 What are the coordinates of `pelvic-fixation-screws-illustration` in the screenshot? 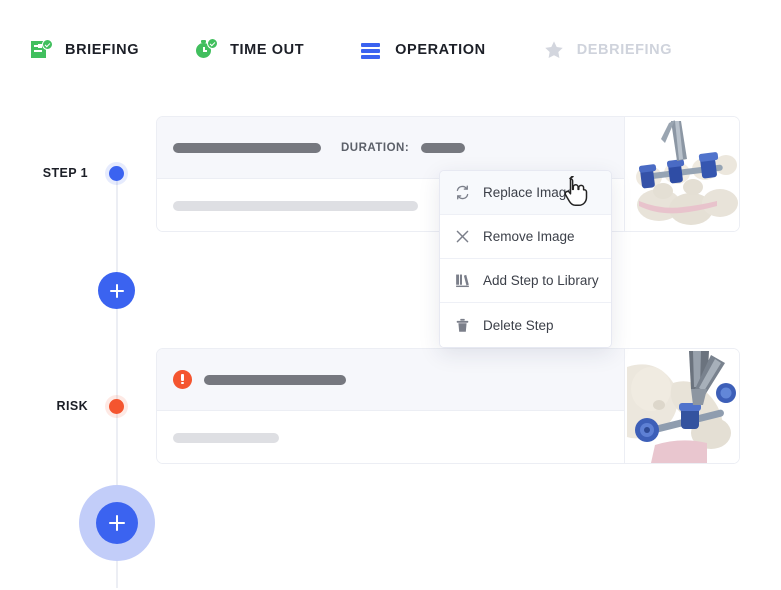 It's located at (682, 406).